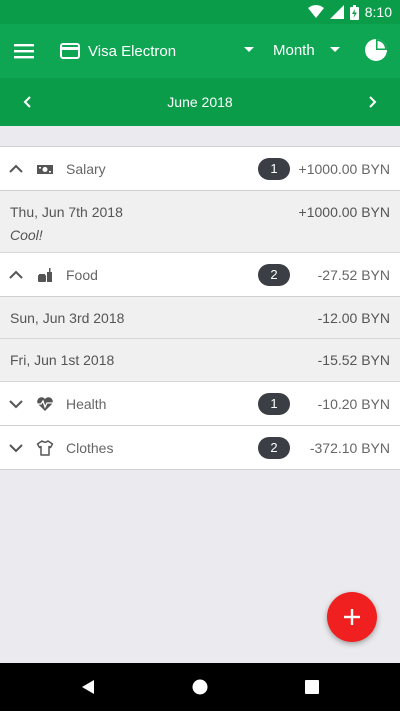  Describe the element at coordinates (86, 169) in the screenshot. I see `category-name: Salary` at that location.